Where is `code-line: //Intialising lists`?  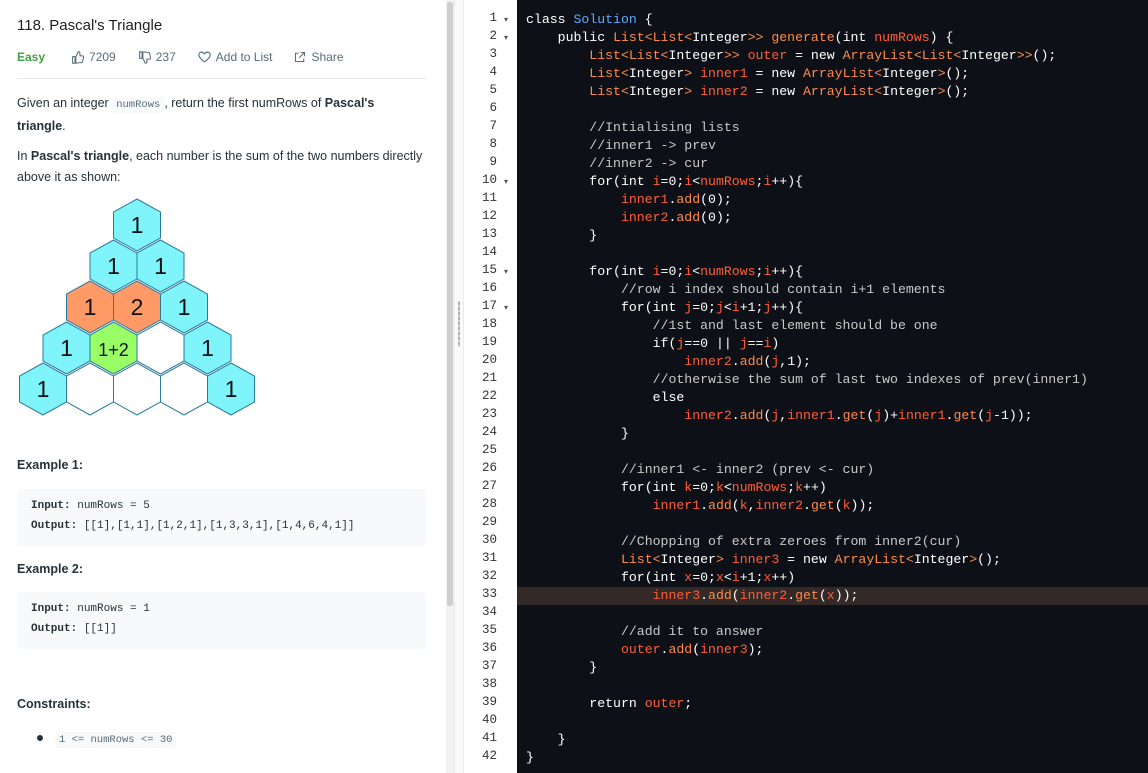
code-line: //Intialising lists is located at coordinates (633, 128).